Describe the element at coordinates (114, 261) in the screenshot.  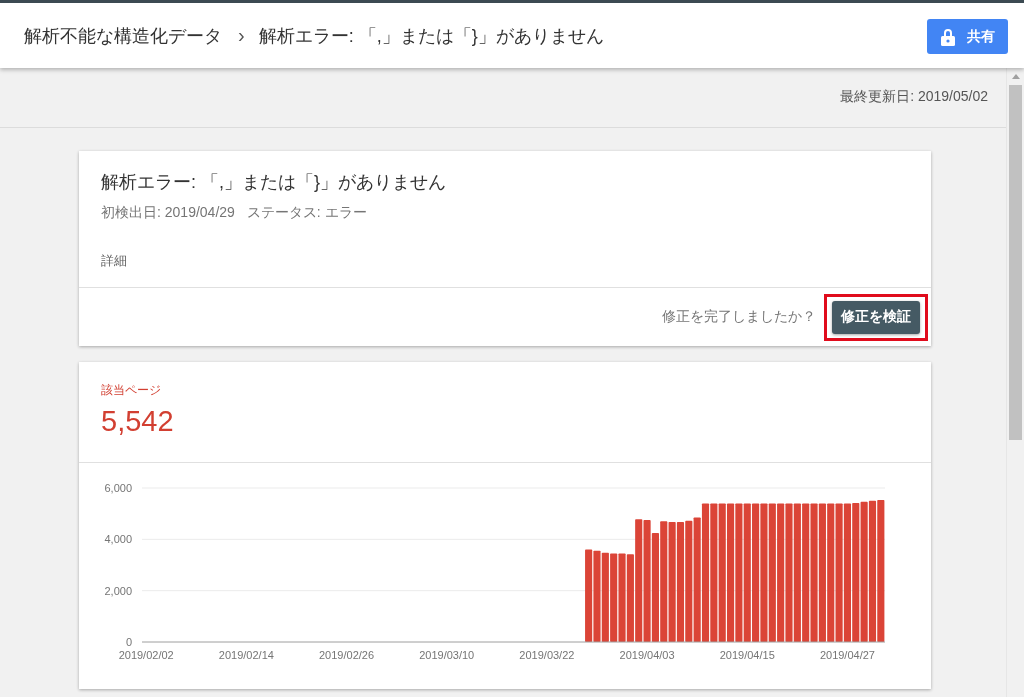
I see `details-link: 詳細` at that location.